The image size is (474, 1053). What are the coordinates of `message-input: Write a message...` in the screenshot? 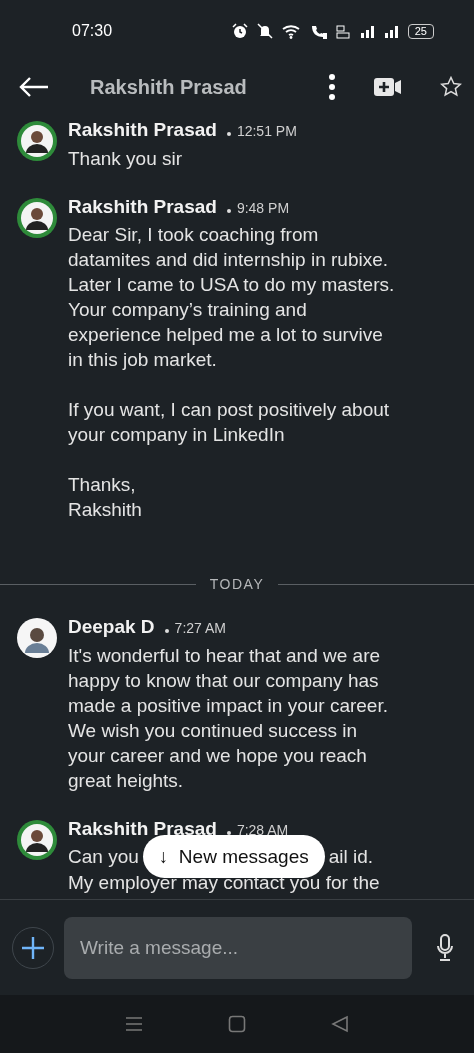 It's located at (238, 947).